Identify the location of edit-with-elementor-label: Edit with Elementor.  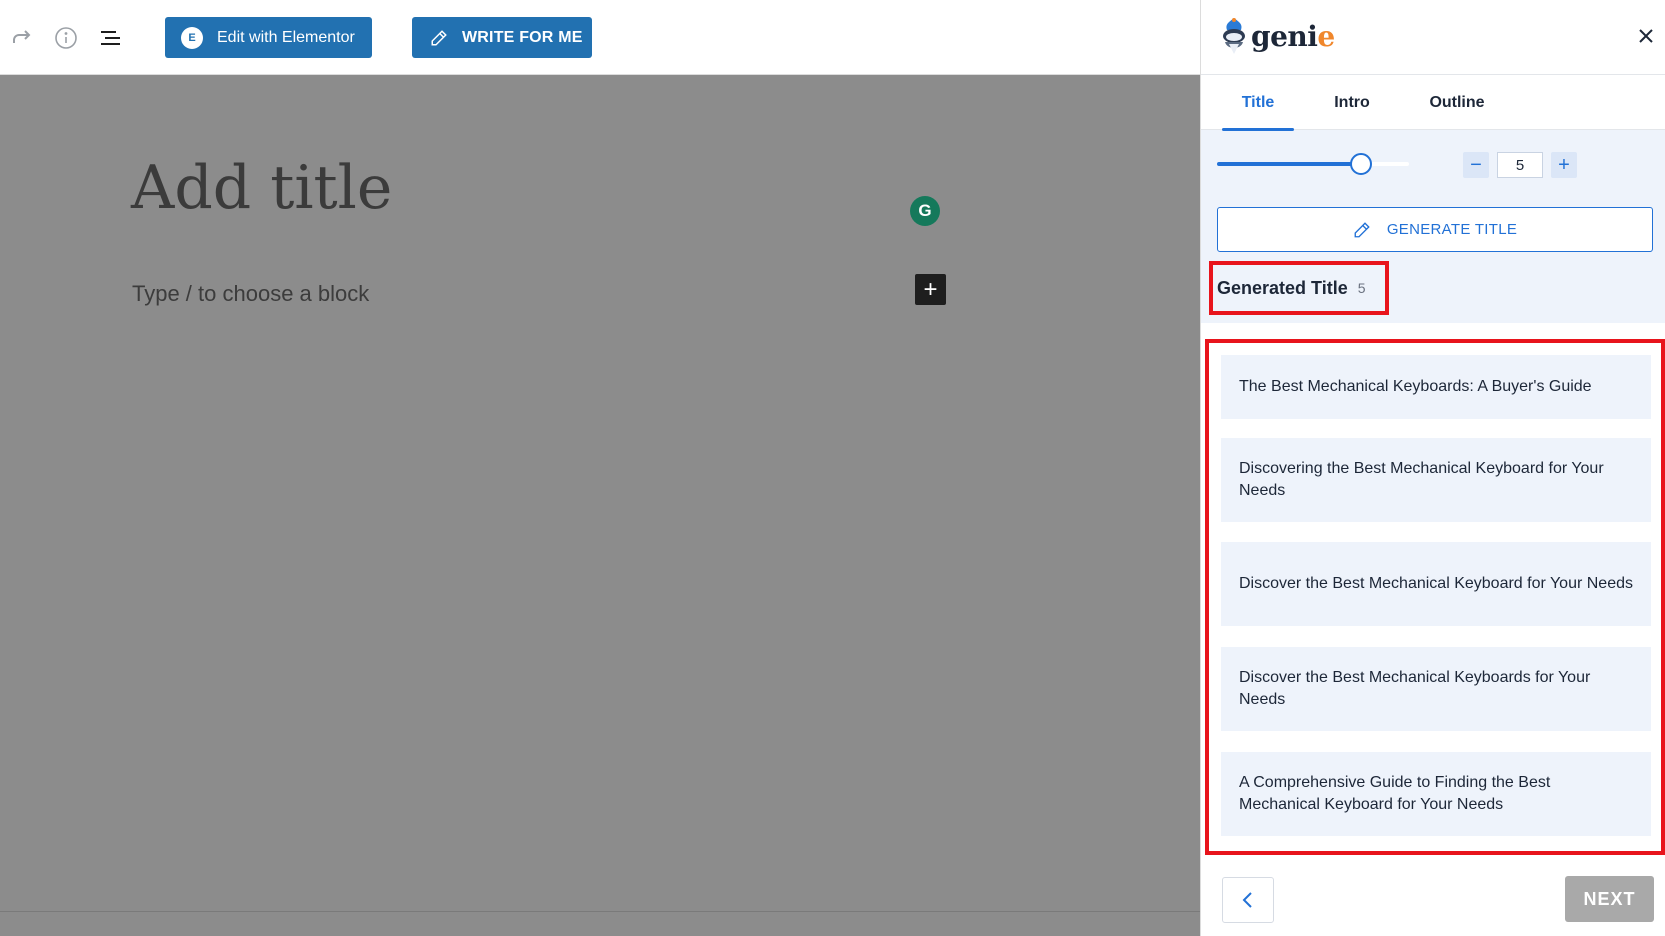
(286, 37).